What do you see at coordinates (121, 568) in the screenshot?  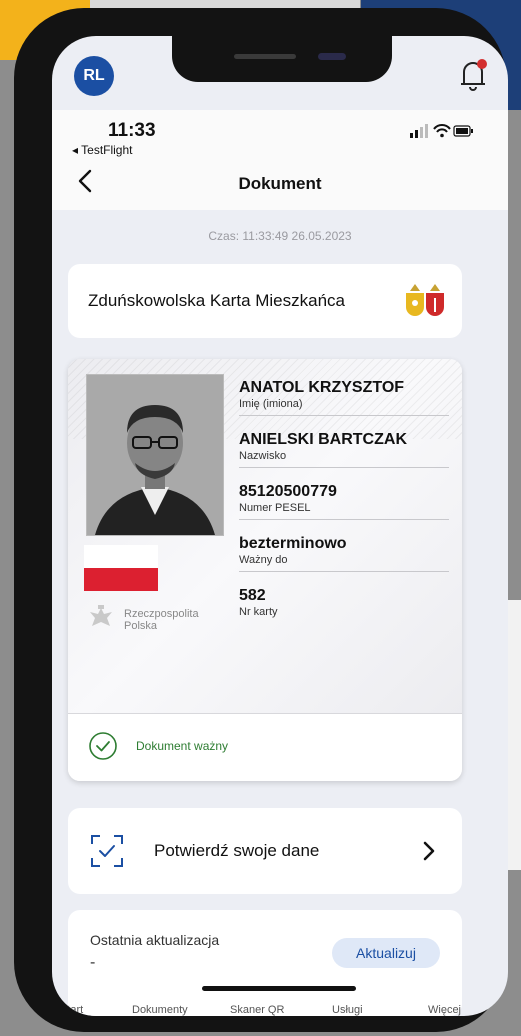 I see `poland-flag` at bounding box center [121, 568].